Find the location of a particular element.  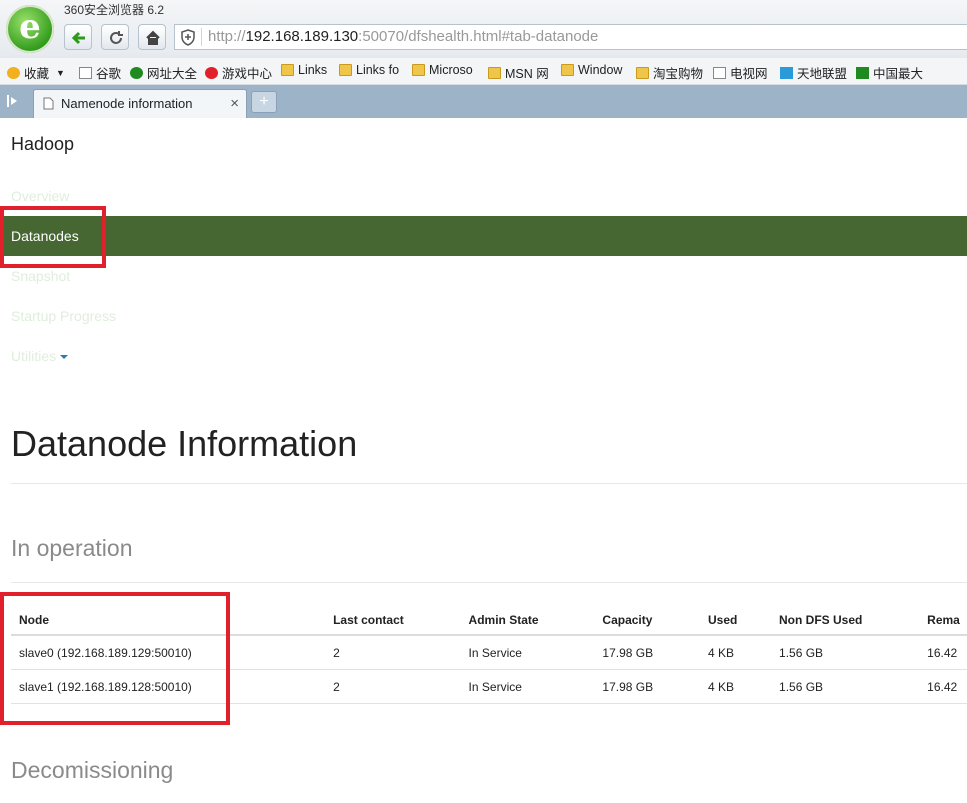

refresh-icon is located at coordinates (116, 37).